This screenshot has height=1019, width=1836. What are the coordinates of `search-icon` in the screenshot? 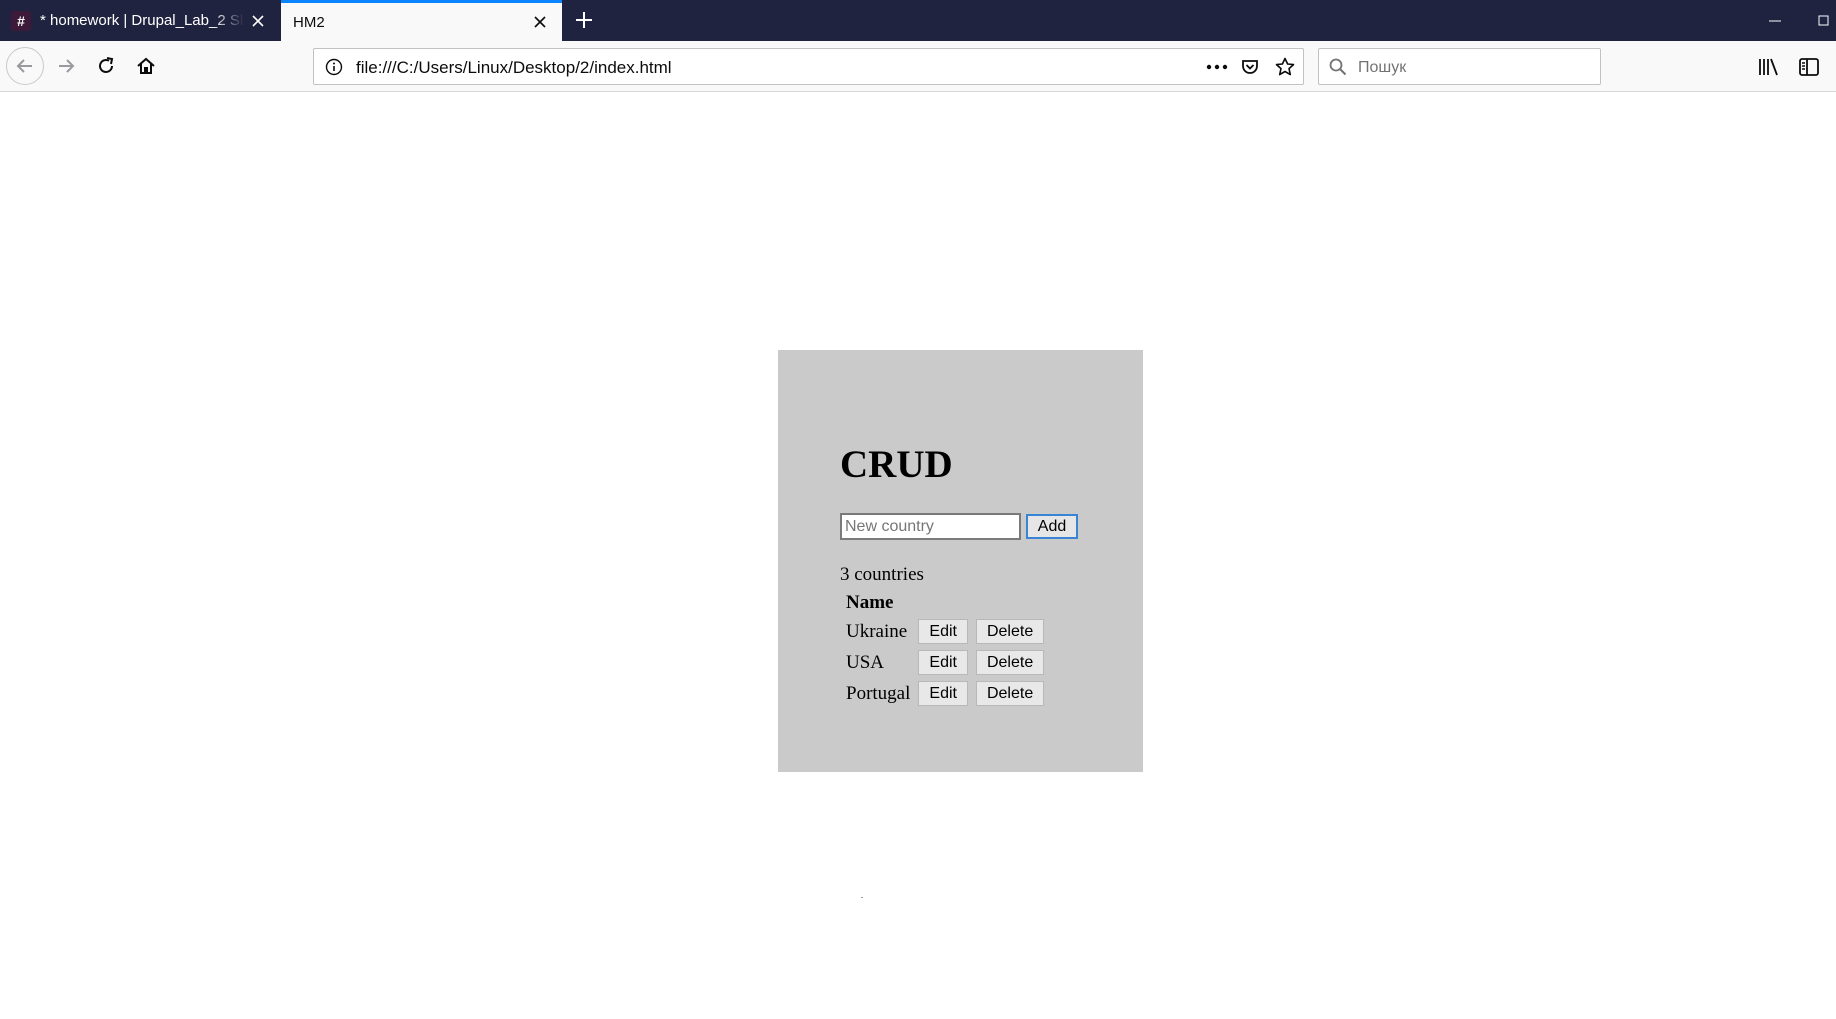 It's located at (1338, 67).